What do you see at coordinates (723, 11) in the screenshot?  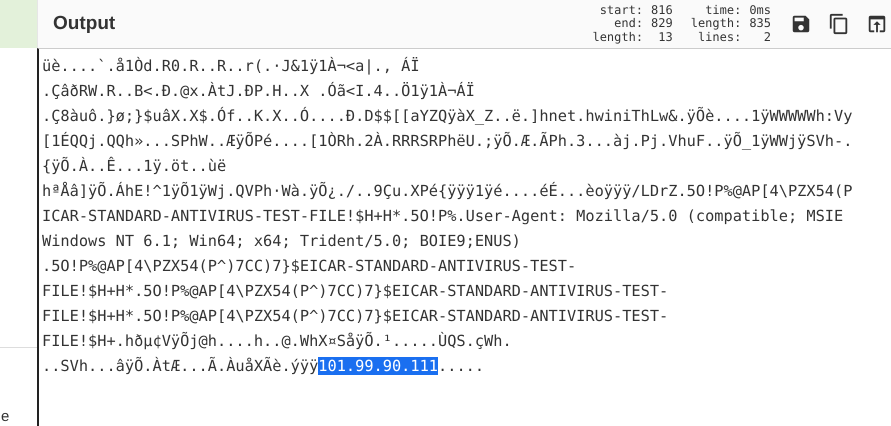 I see `stat-label: time:` at bounding box center [723, 11].